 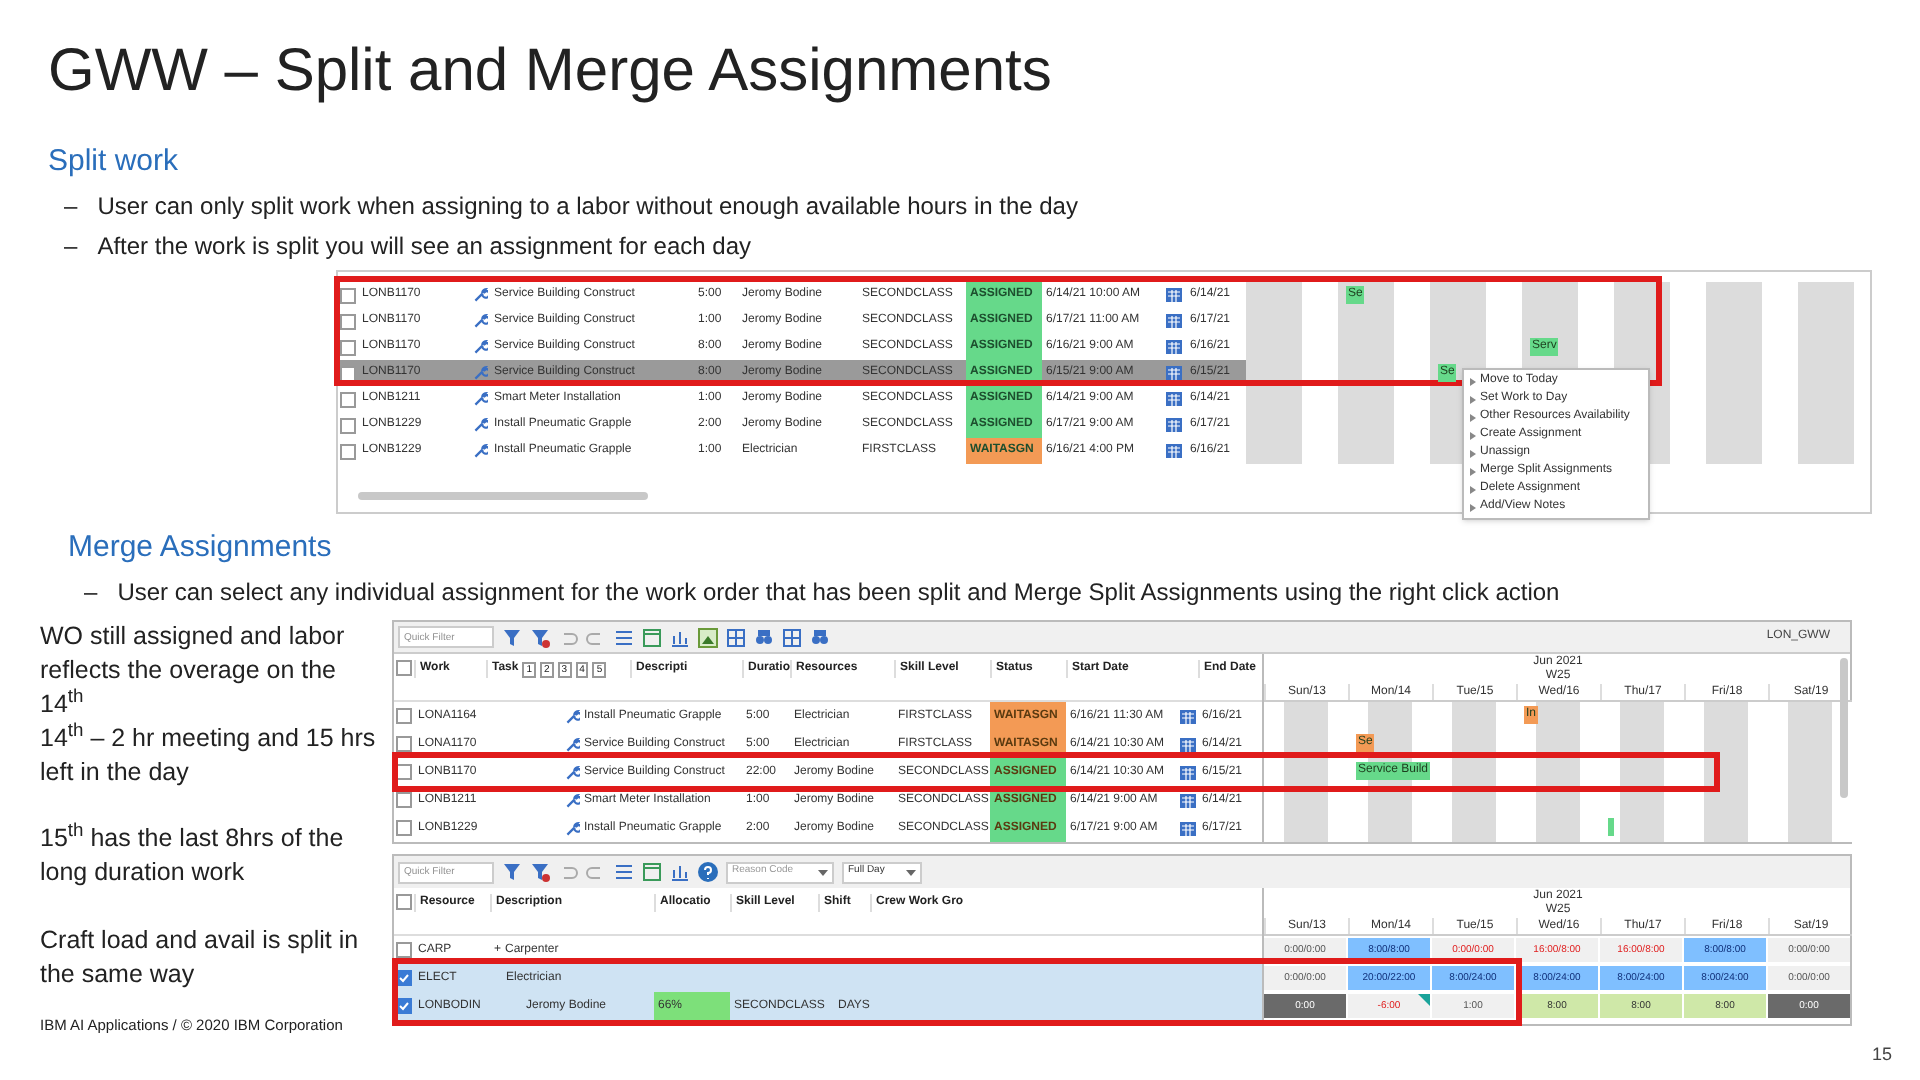 What do you see at coordinates (1881, 1054) in the screenshot?
I see `page-number: 15` at bounding box center [1881, 1054].